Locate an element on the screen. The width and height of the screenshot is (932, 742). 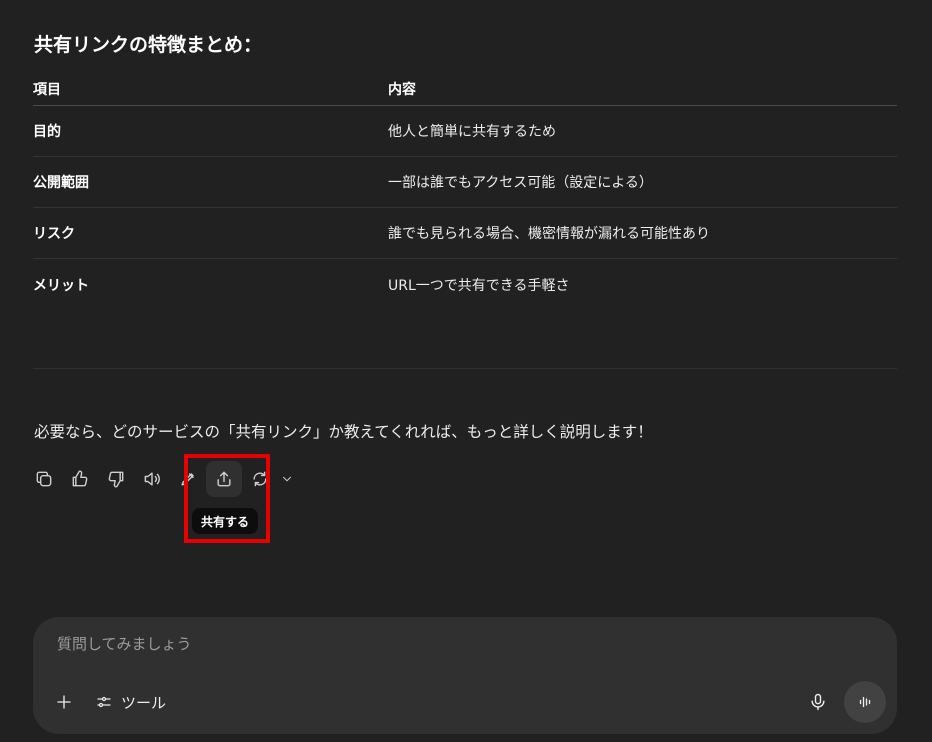
table-row: 目的 他人と簡単に共有するため is located at coordinates (465, 131).